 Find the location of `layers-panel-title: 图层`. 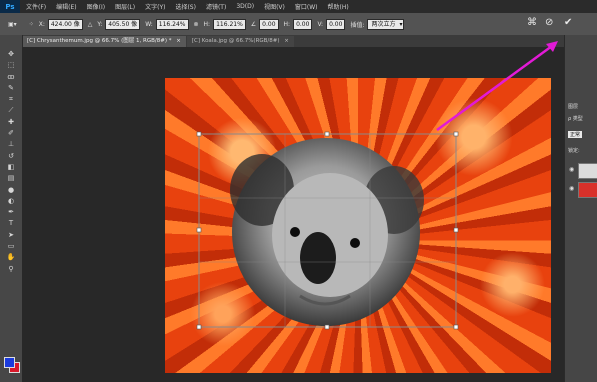

layers-panel-title: 图层 is located at coordinates (573, 107).